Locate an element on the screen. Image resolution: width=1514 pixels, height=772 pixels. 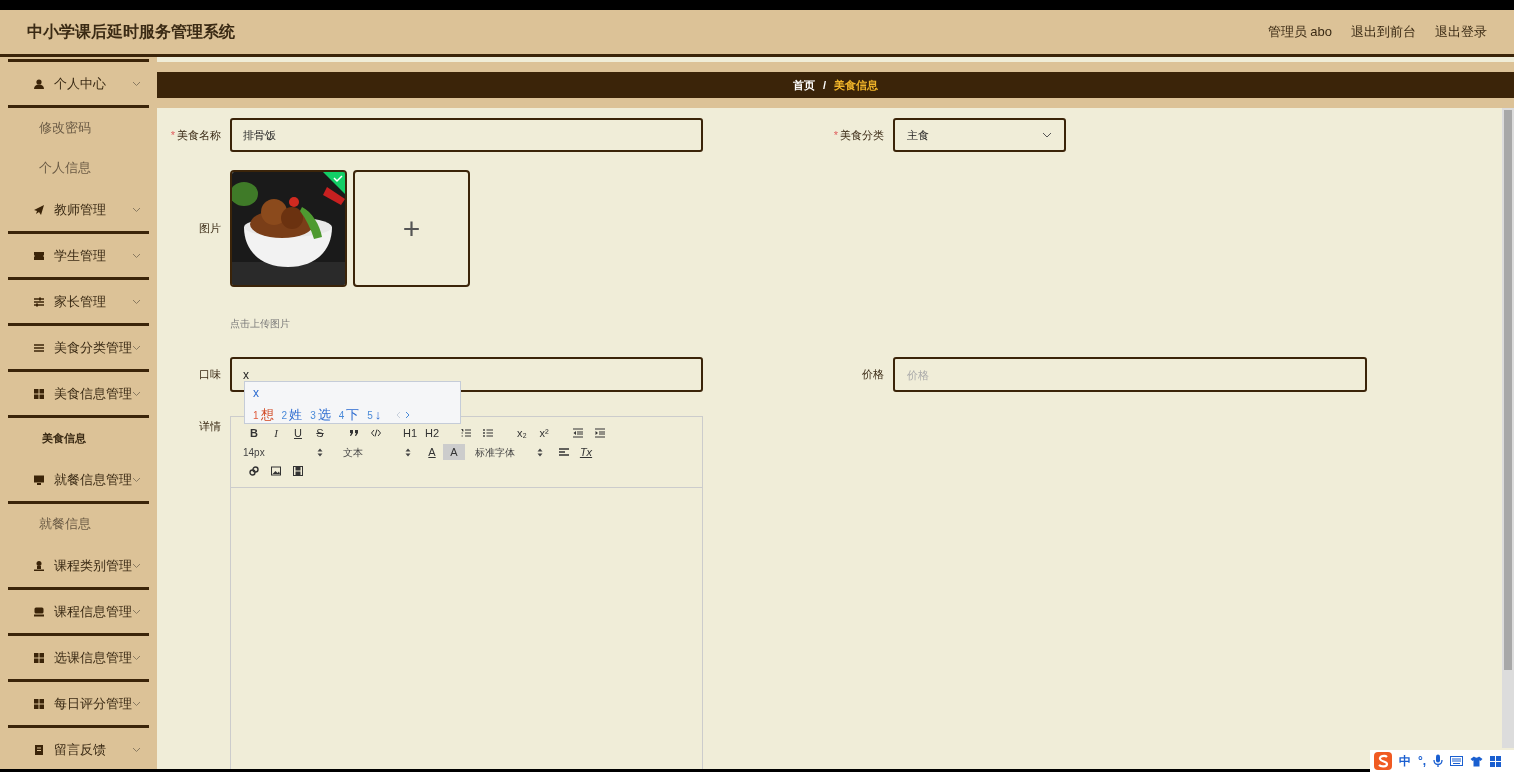
menu-group: 美食信息管理 is located at coordinates (78, 393).